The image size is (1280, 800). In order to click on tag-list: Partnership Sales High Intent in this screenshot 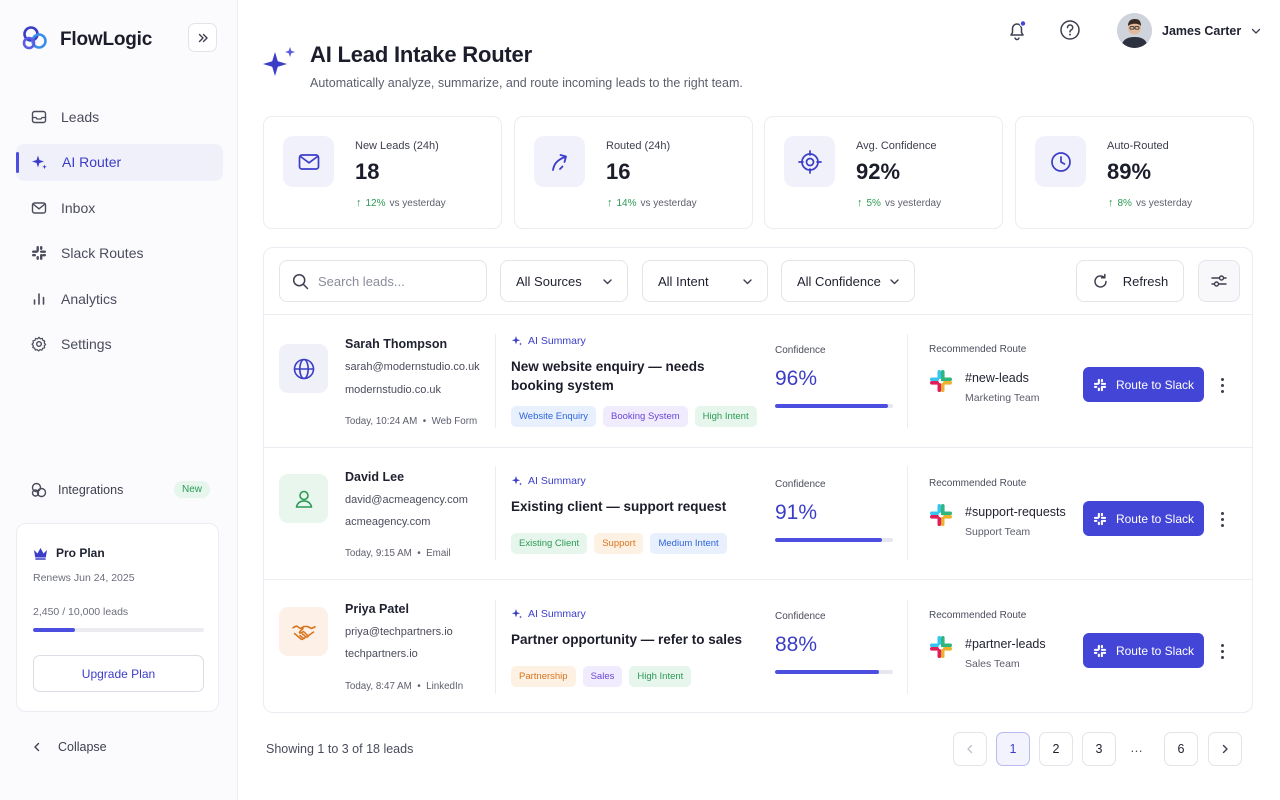, I will do `click(601, 676)`.